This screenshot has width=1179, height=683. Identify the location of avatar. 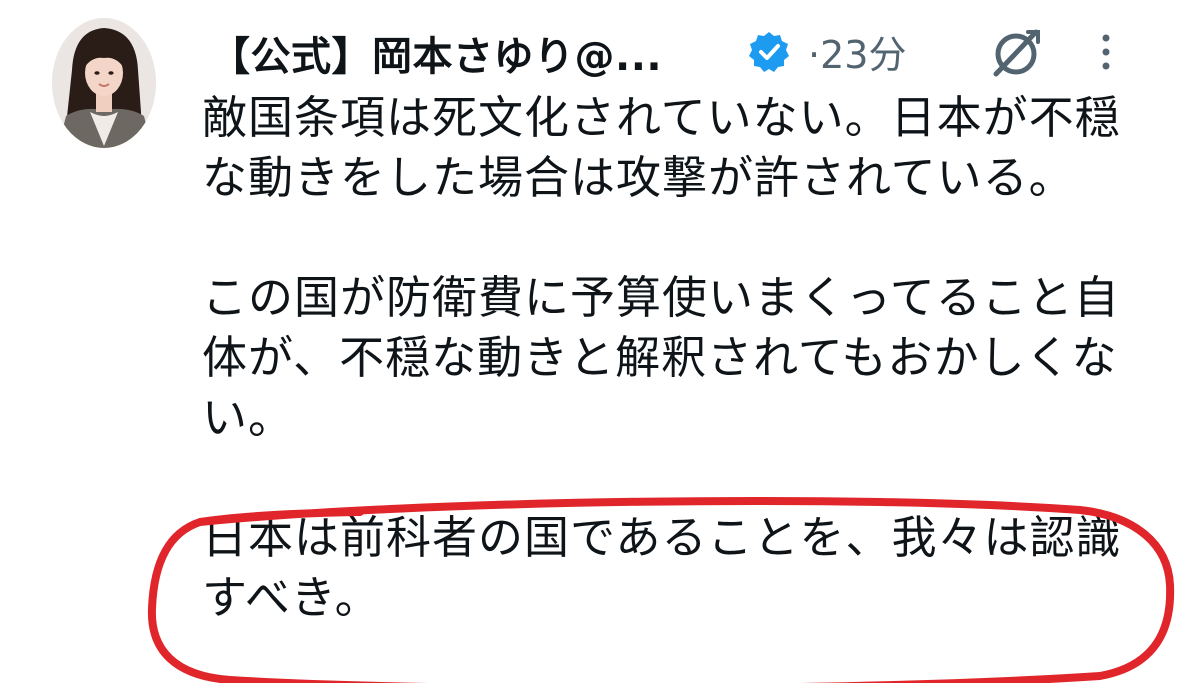
(104, 83).